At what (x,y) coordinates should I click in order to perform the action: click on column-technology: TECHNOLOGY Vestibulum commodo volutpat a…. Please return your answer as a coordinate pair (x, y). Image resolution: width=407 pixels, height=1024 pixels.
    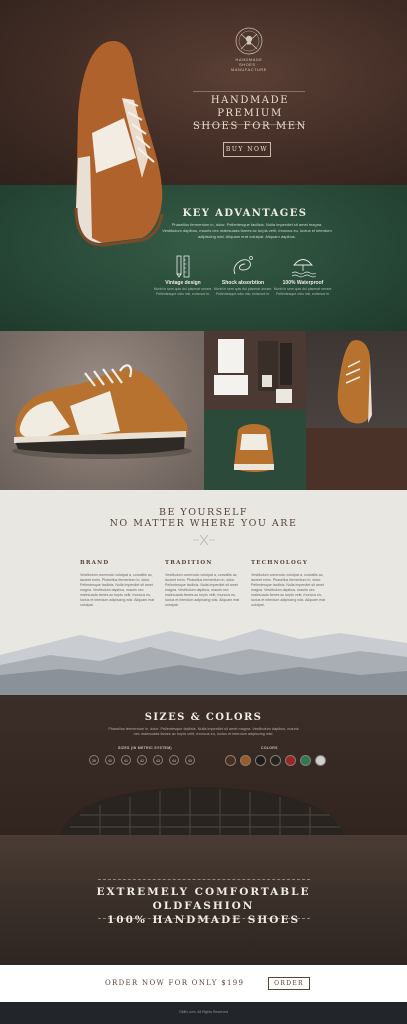
    Looking at the image, I should click on (291, 584).